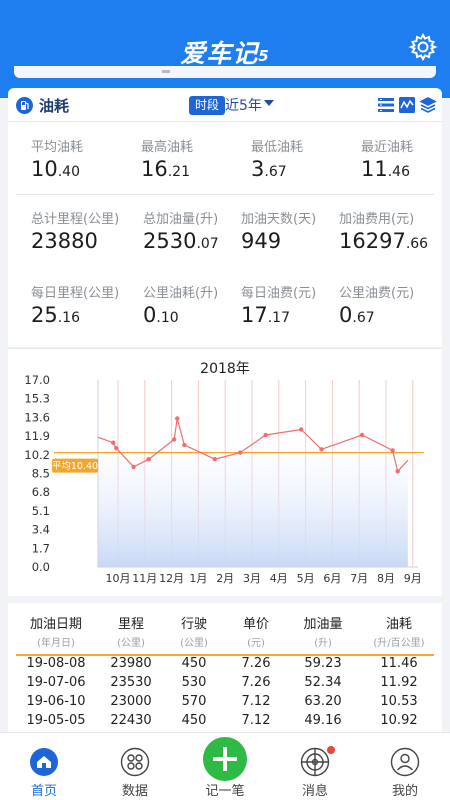  I want to click on x-tick-label: 10月, so click(118, 578).